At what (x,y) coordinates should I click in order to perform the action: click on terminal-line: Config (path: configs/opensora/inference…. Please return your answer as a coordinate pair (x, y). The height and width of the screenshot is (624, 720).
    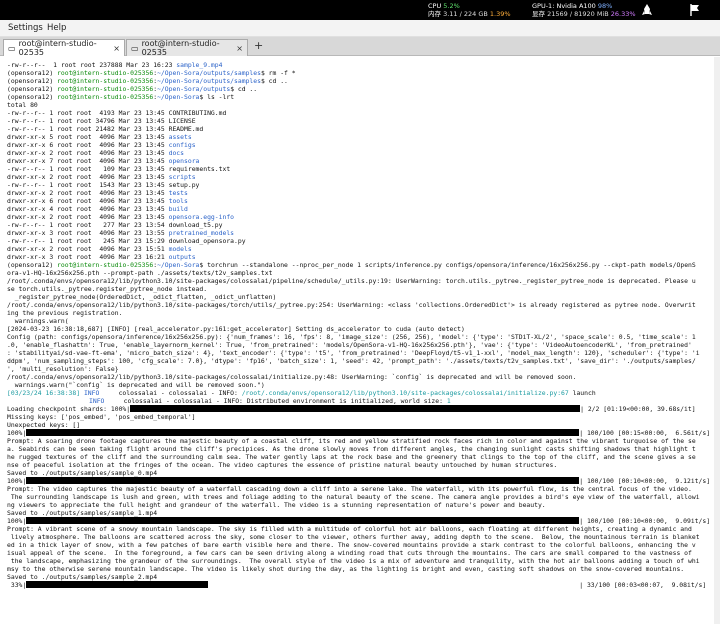
    Looking at the image, I should click on (351, 337).